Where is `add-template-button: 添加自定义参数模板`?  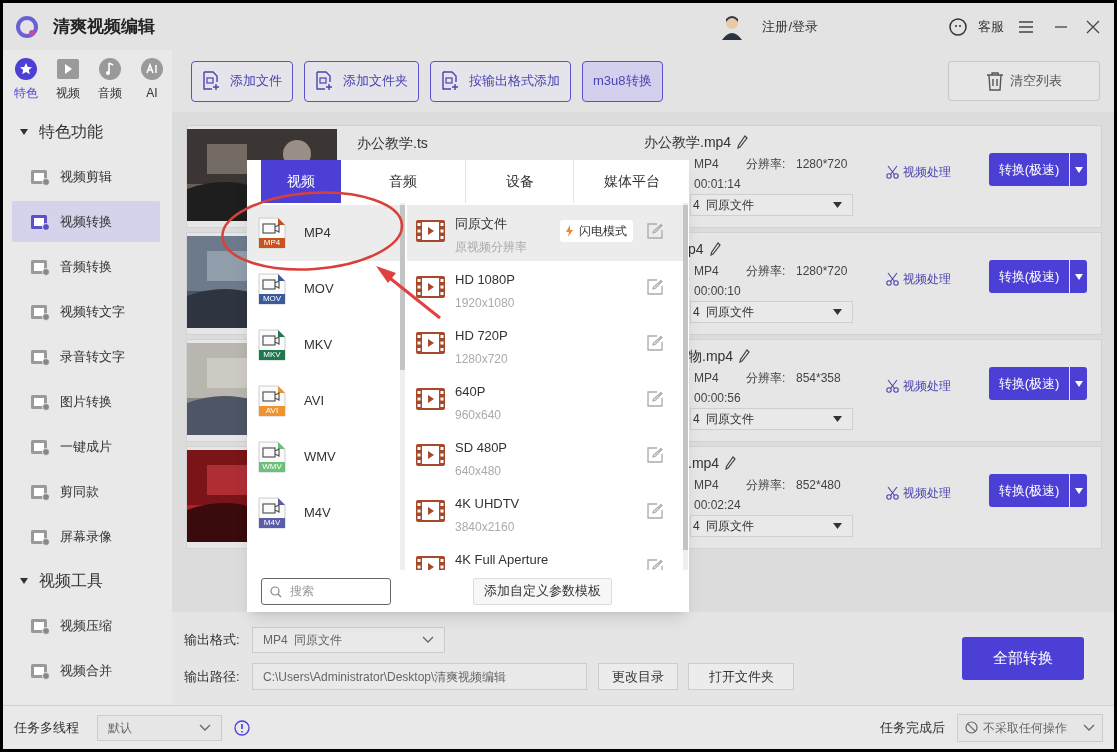 add-template-button: 添加自定义参数模板 is located at coordinates (542, 591).